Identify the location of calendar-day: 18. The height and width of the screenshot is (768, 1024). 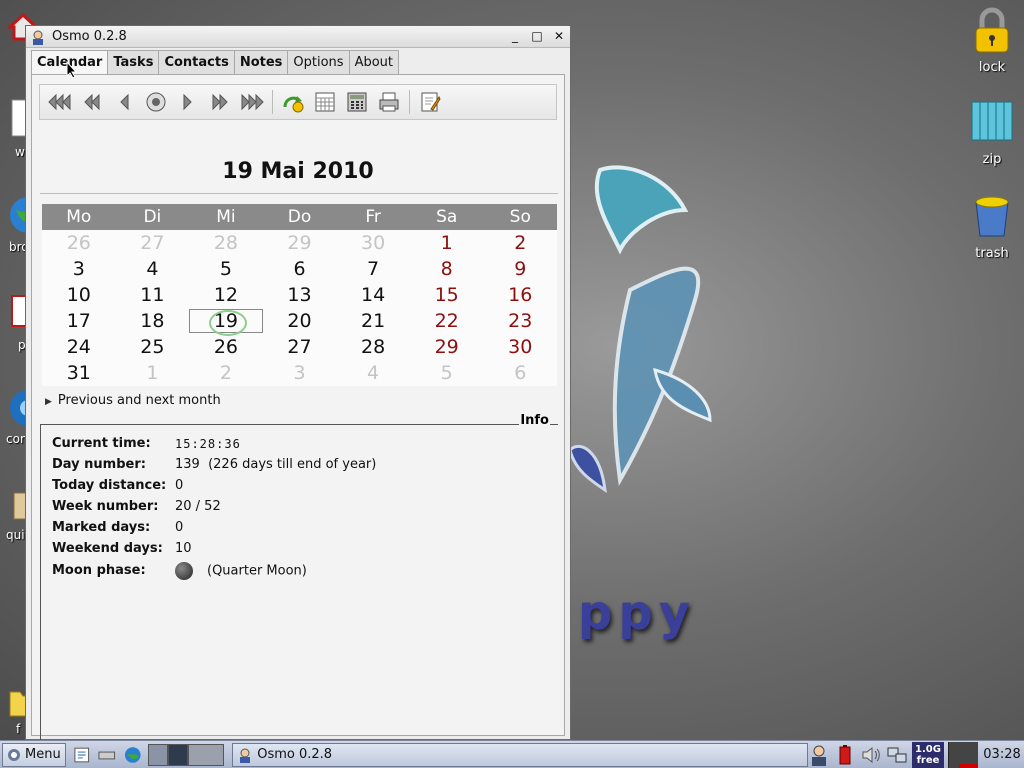
(153, 321).